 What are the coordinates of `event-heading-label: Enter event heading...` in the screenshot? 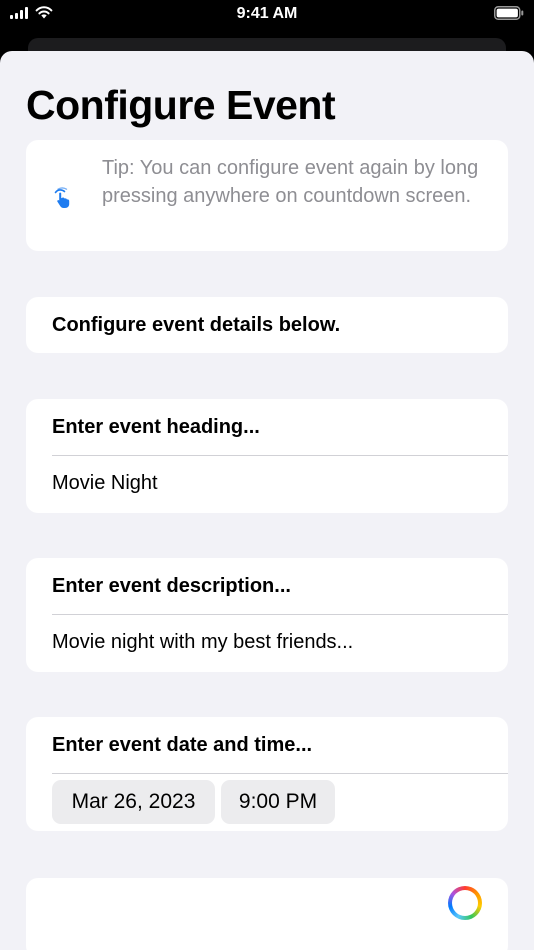 It's located at (156, 427).